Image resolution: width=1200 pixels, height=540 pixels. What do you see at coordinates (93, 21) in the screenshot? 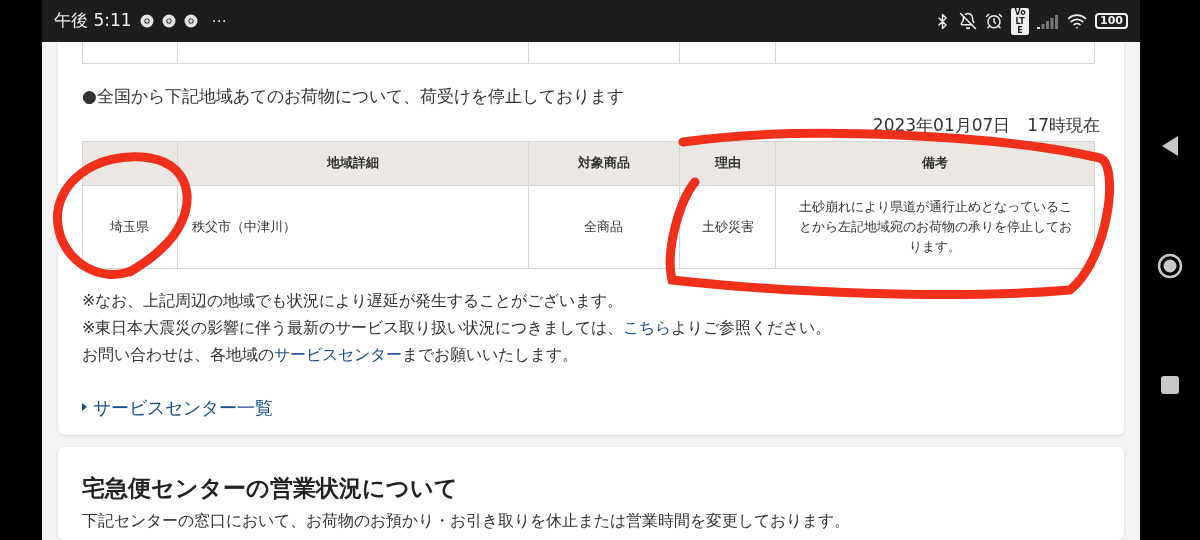
I see `clock-time: 午後 5:11` at bounding box center [93, 21].